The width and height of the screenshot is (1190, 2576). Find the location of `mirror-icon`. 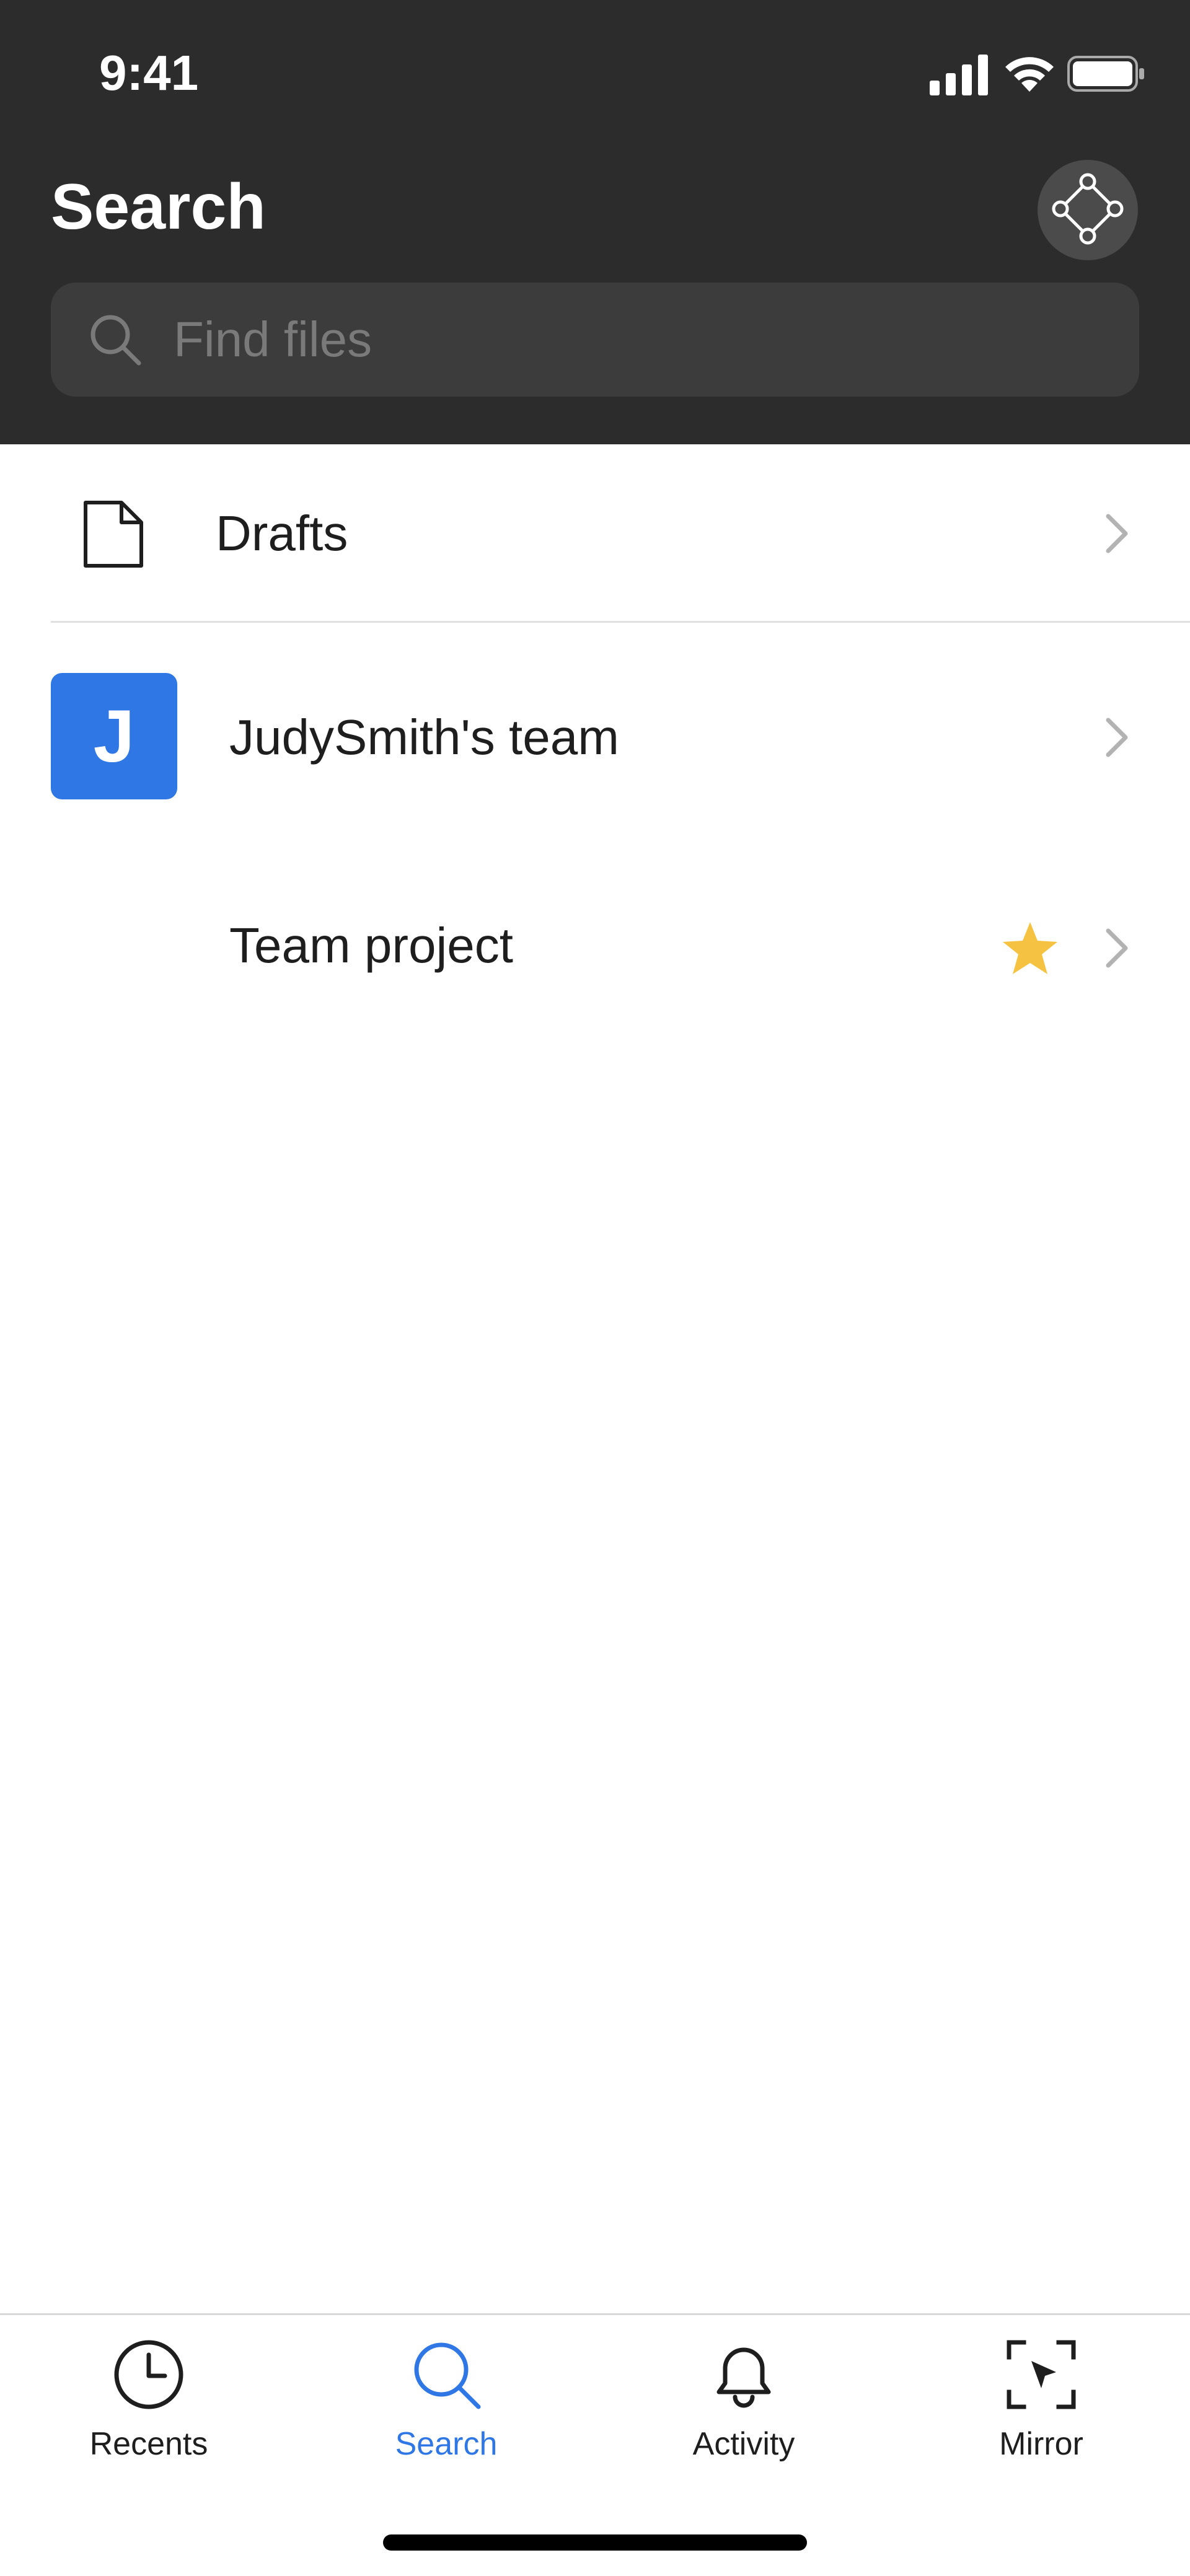

mirror-icon is located at coordinates (1041, 2374).